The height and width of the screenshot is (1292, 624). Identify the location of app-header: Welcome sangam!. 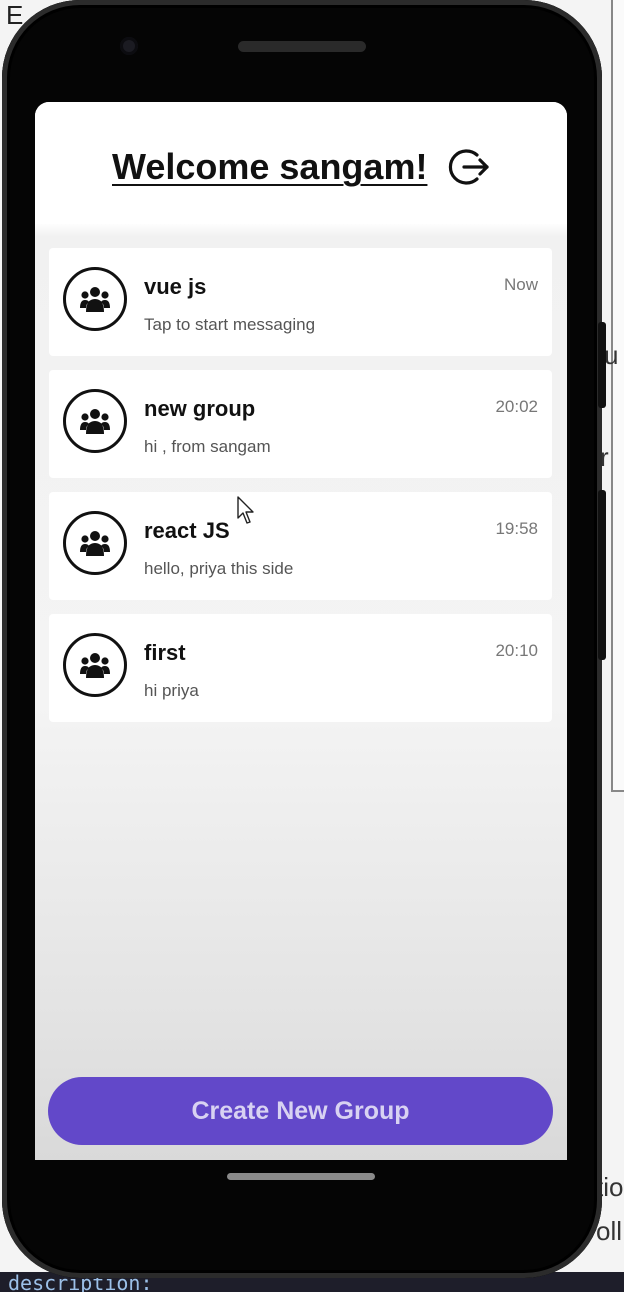
(301, 163).